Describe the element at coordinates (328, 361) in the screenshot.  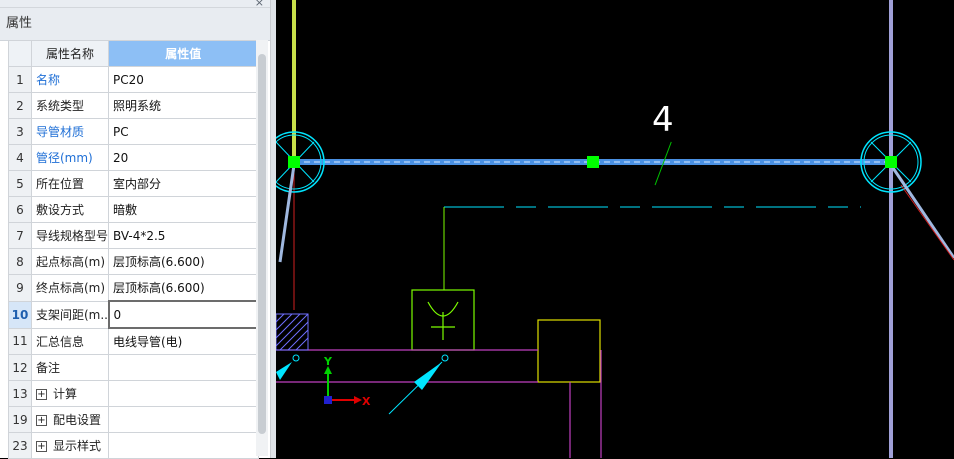
I see `axis-y-label: Y` at that location.